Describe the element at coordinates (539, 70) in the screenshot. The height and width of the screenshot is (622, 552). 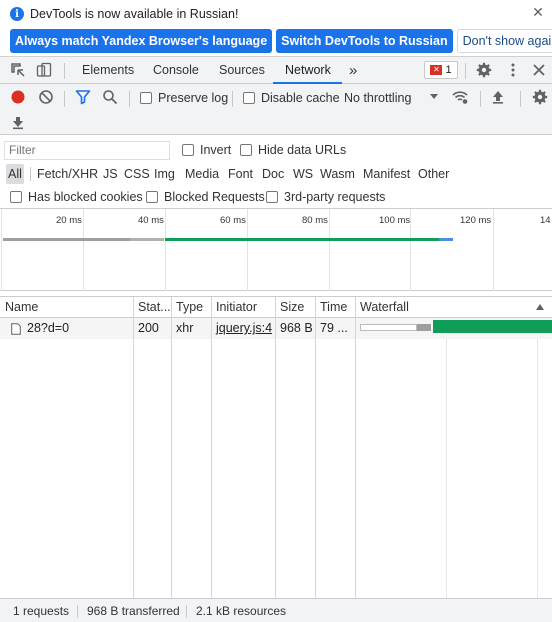
I see `close-devtools-icon` at that location.